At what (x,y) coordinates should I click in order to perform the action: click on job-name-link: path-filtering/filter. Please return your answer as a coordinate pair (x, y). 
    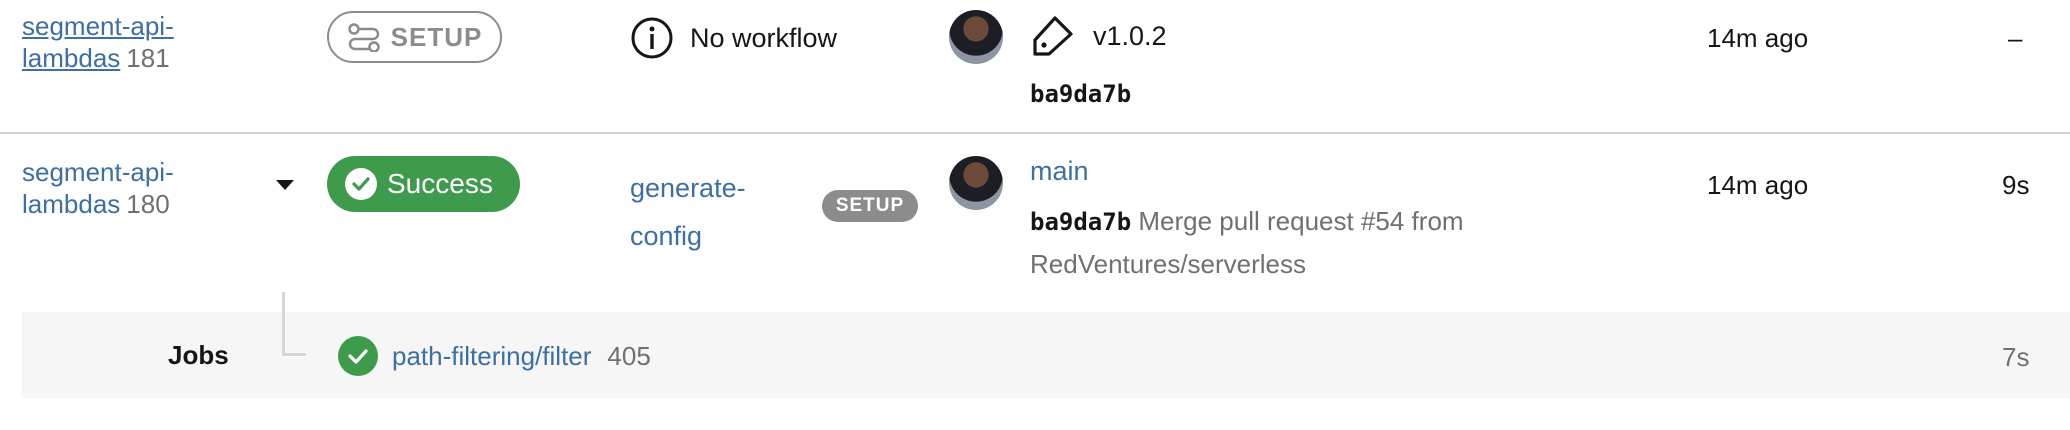
    Looking at the image, I should click on (491, 356).